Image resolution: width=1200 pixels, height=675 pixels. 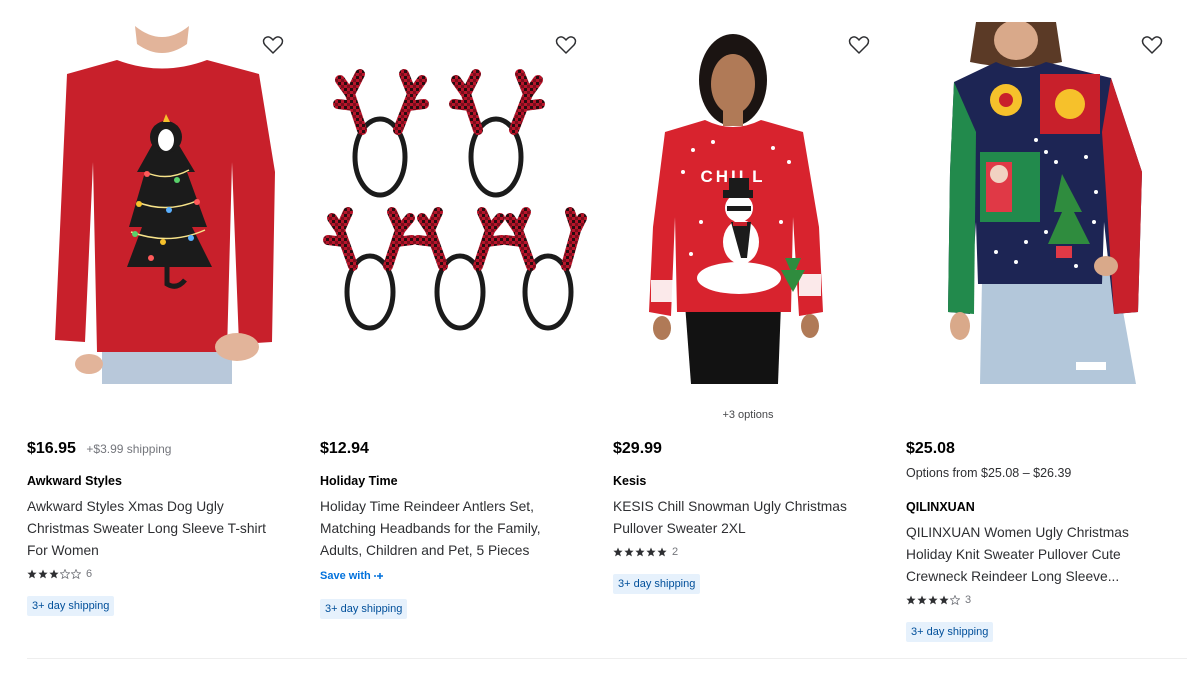 What do you see at coordinates (129, 449) in the screenshot?
I see `shipping-cost: +$3.99 shipping` at bounding box center [129, 449].